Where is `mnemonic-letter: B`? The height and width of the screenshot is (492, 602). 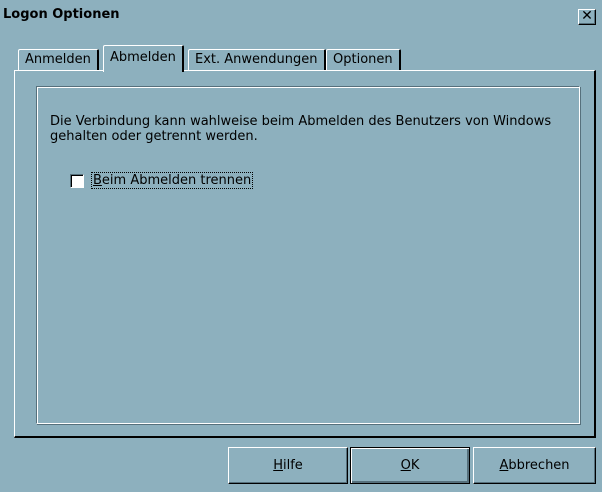 mnemonic-letter: B is located at coordinates (97, 180).